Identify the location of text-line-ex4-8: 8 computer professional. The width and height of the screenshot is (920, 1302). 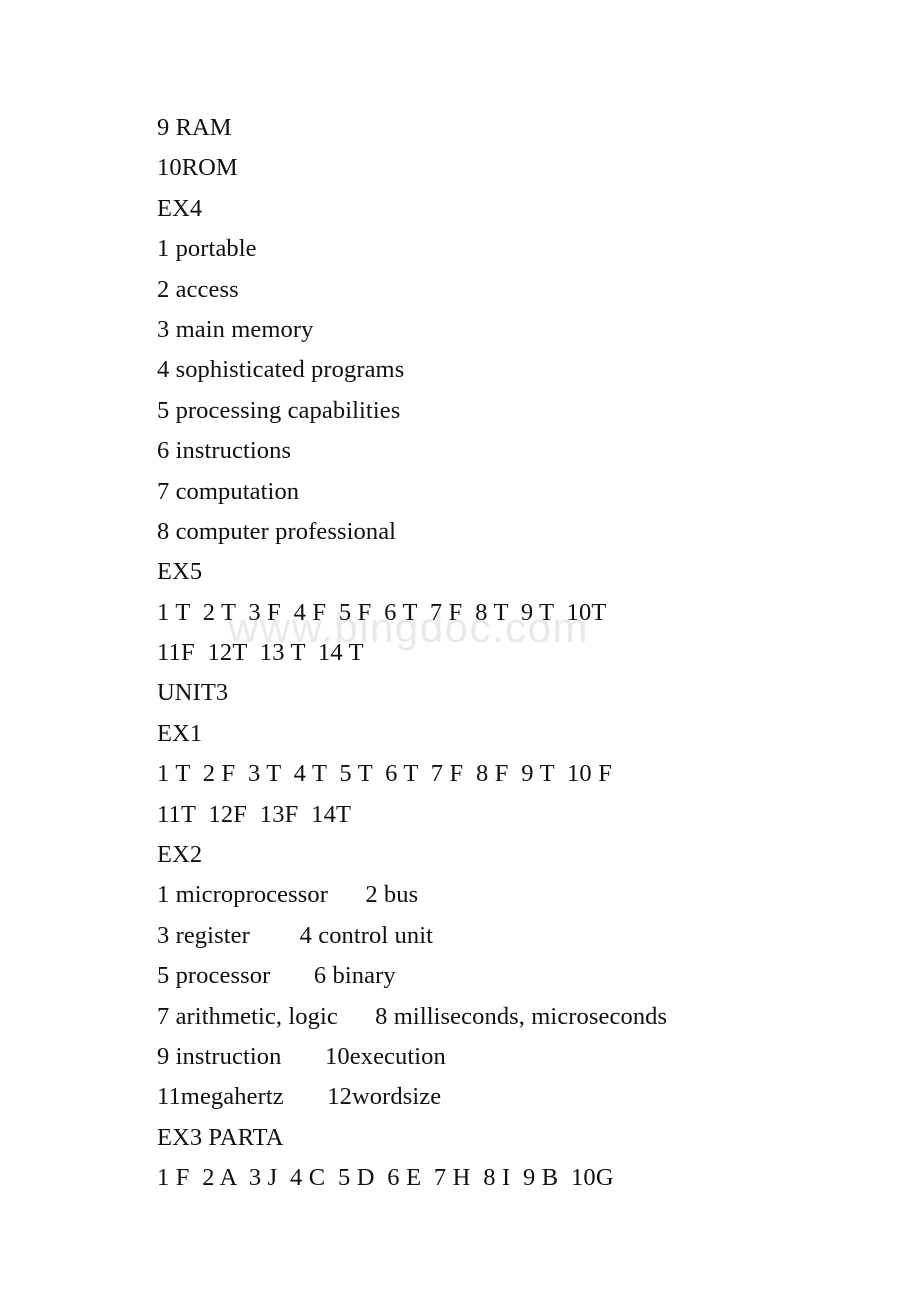
(277, 531).